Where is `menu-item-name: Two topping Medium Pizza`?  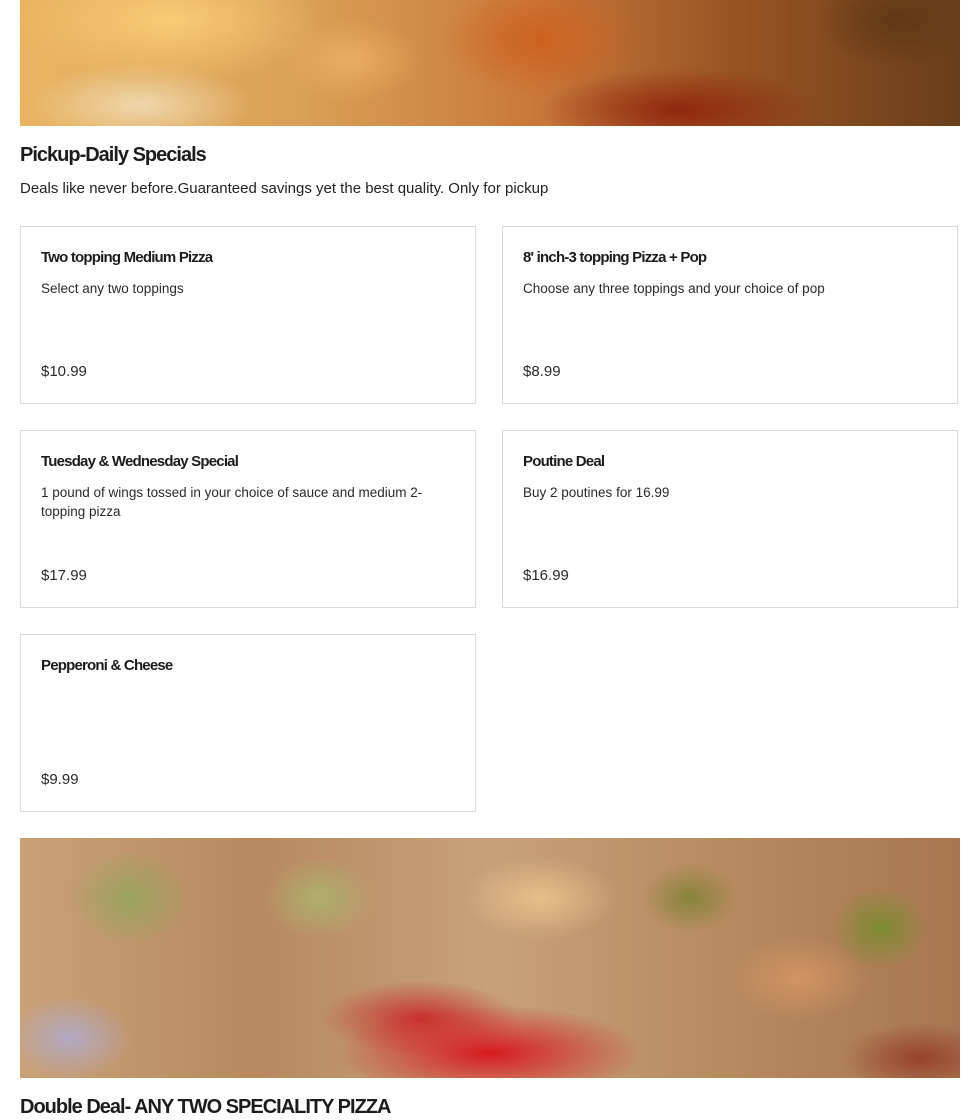
menu-item-name: Two topping Medium Pizza is located at coordinates (127, 257).